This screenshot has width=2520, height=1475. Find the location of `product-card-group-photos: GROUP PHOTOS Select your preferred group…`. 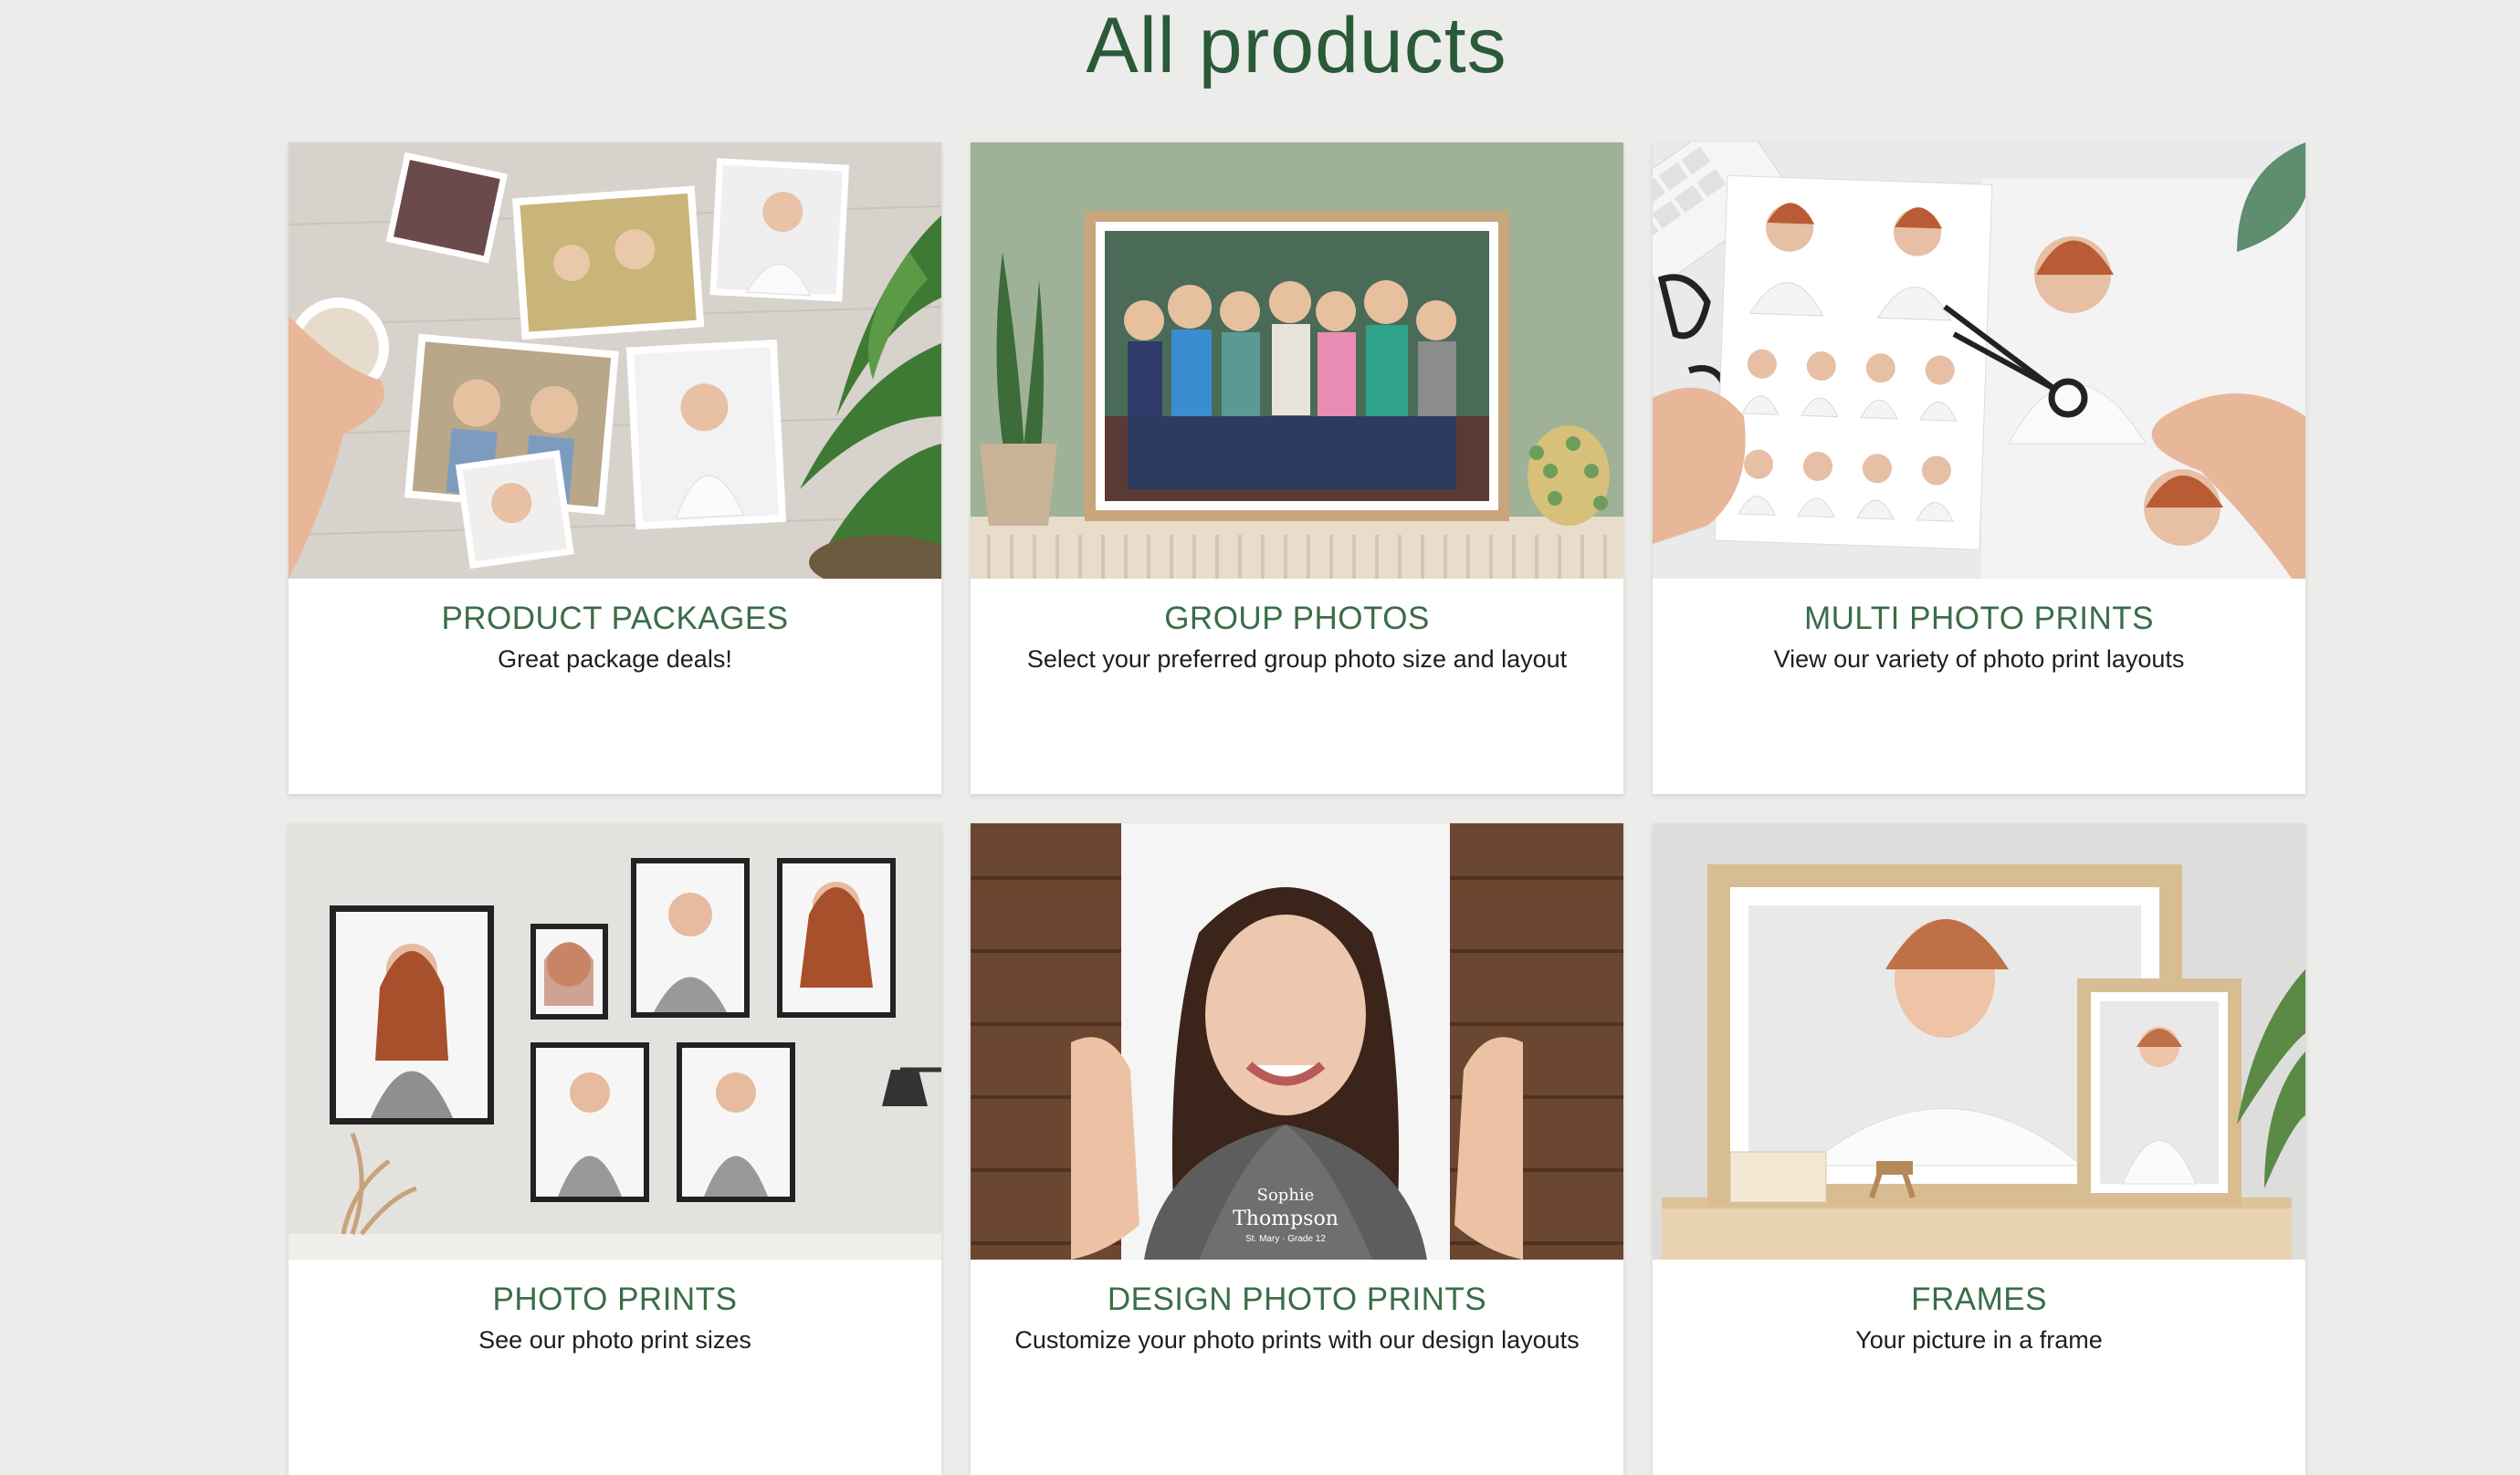

product-card-group-photos: GROUP PHOTOS Select your preferred group… is located at coordinates (1297, 468).